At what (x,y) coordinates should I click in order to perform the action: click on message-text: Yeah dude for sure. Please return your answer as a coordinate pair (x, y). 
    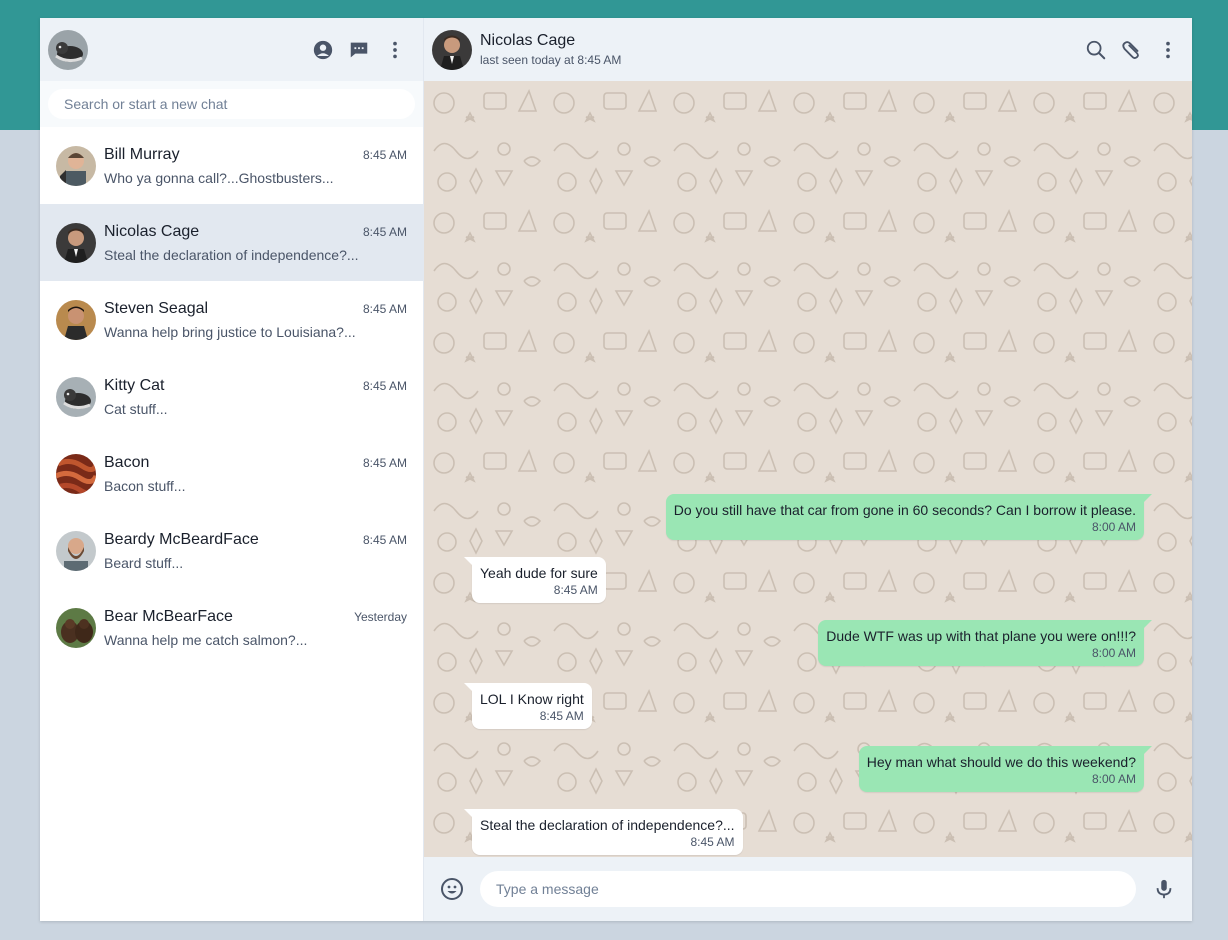
    Looking at the image, I should click on (539, 573).